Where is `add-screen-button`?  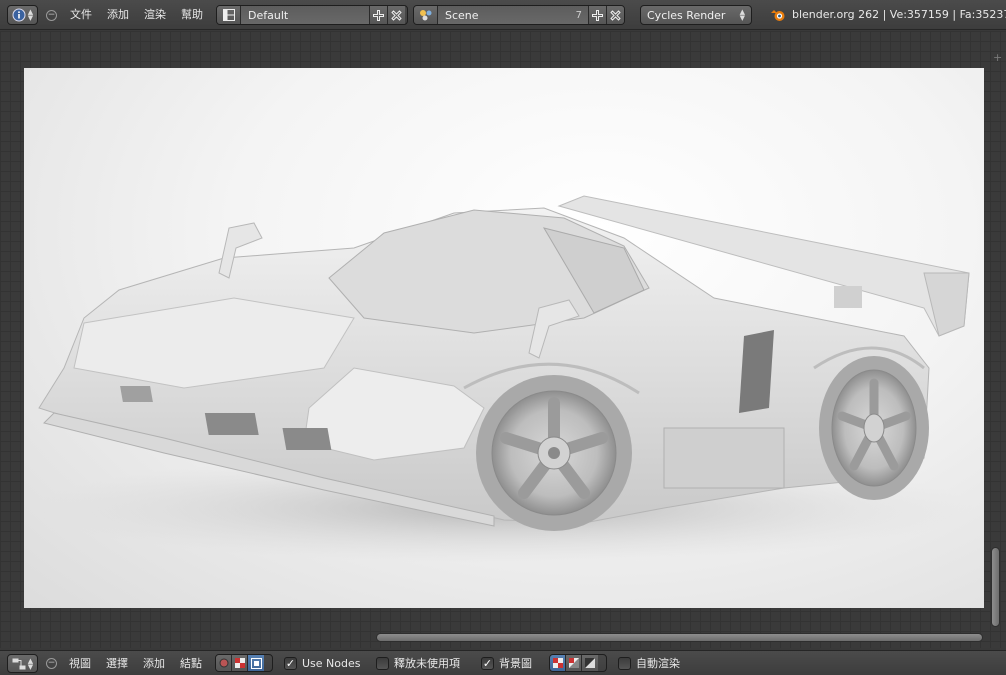
add-screen-button is located at coordinates (378, 15).